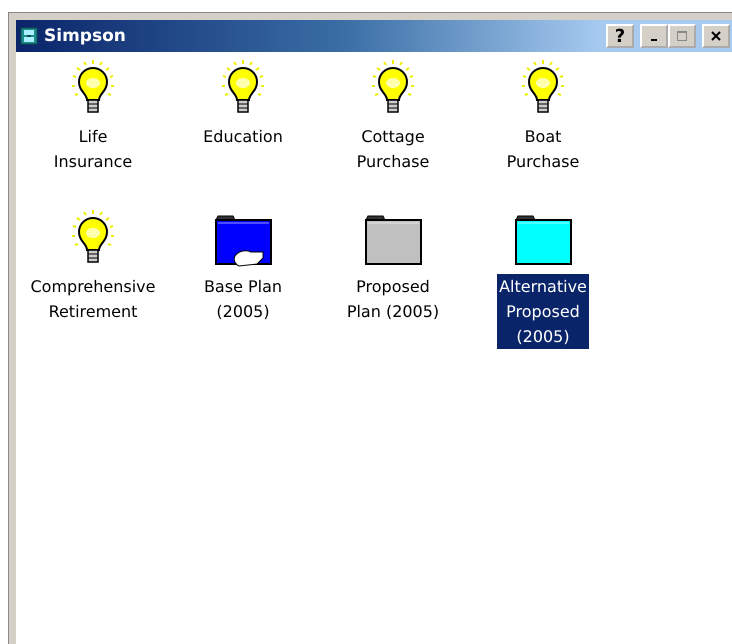 The height and width of the screenshot is (644, 732). What do you see at coordinates (93, 299) in the screenshot?
I see `item-label: Comprehensive Retirement` at bounding box center [93, 299].